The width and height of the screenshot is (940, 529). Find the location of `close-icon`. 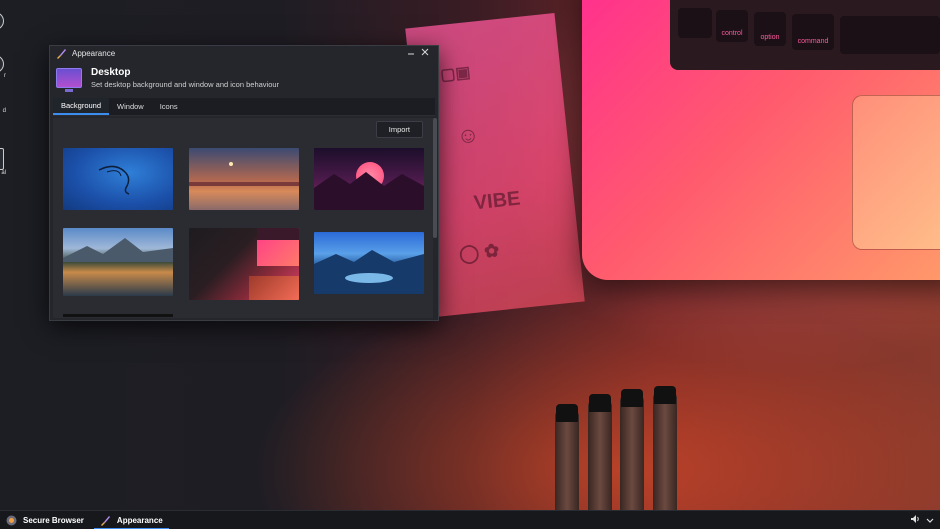

close-icon is located at coordinates (425, 53).